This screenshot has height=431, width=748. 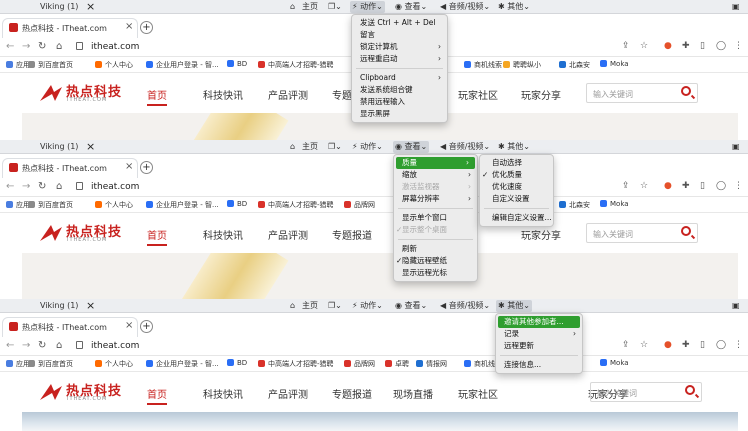 What do you see at coordinates (115, 346) in the screenshot?
I see `url-field: itheat.com` at bounding box center [115, 346].